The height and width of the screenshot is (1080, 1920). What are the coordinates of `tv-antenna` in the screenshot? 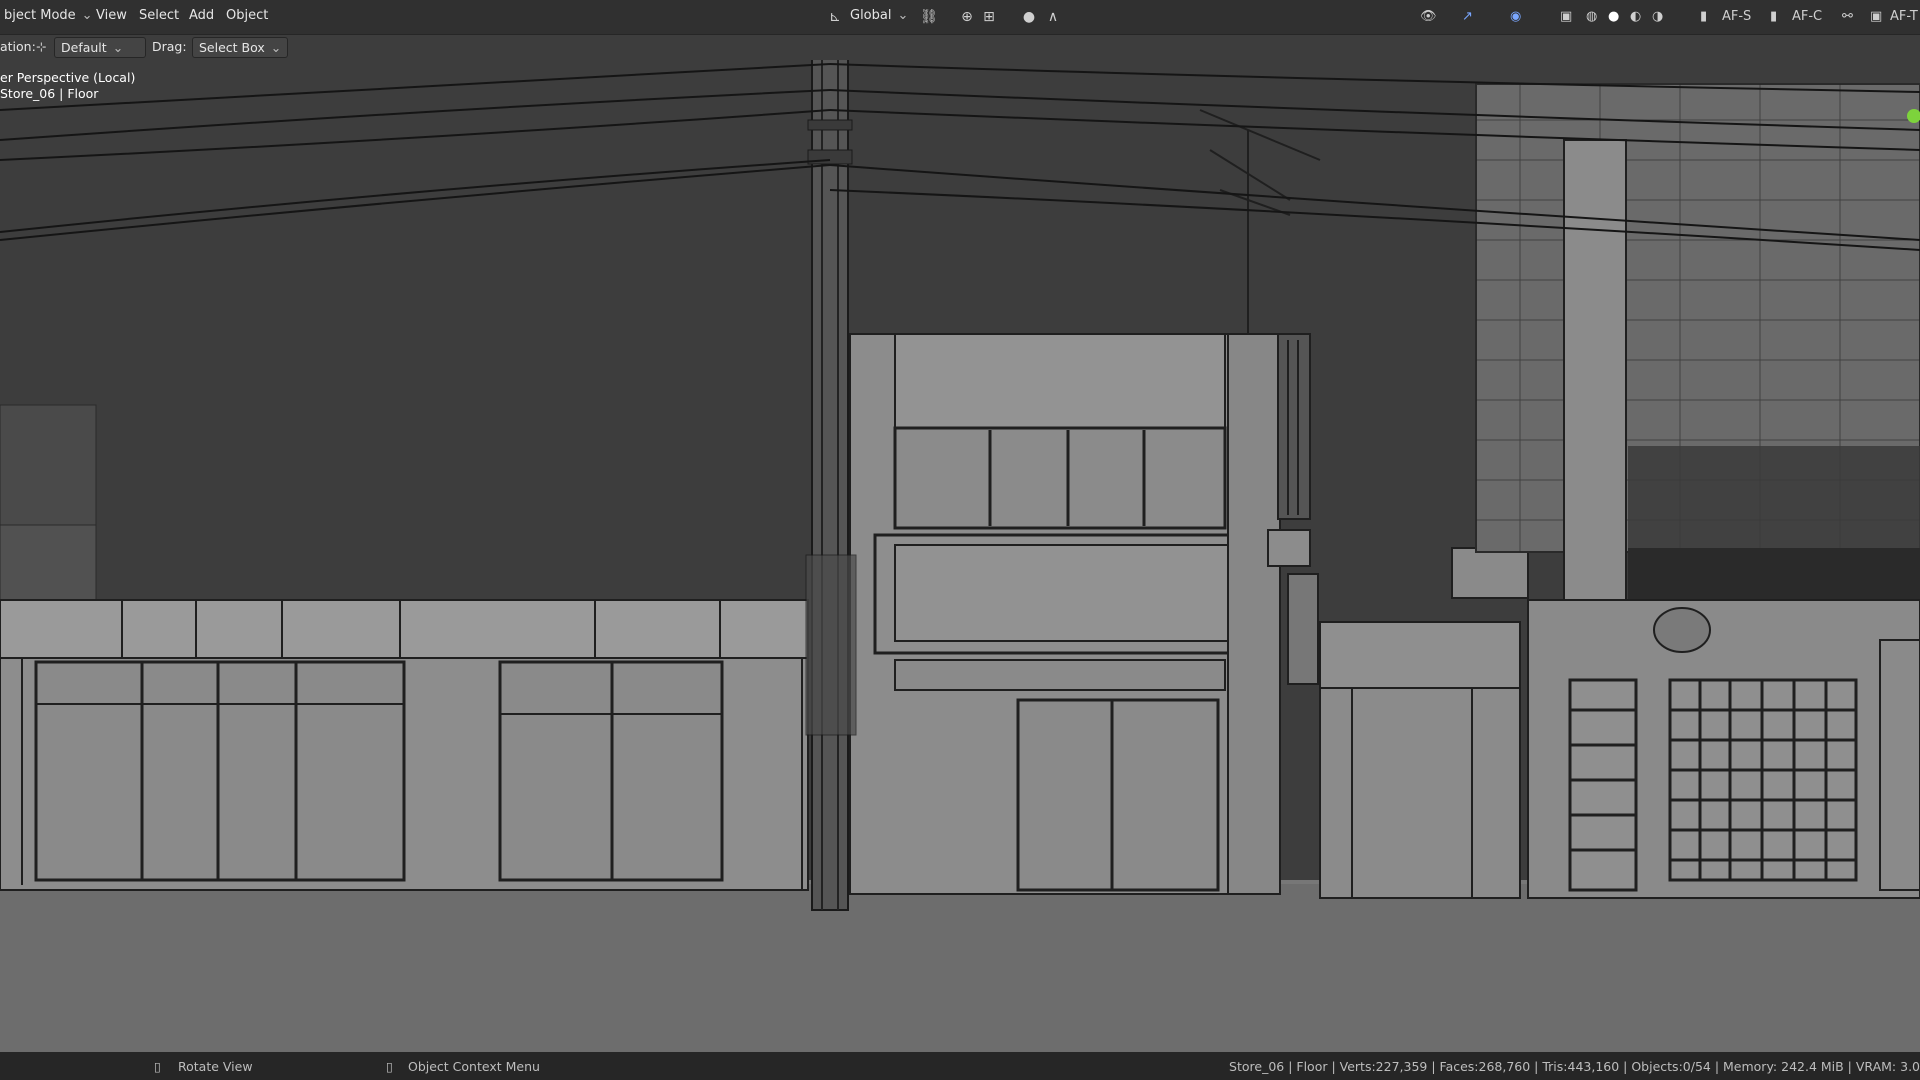 It's located at (1260, 221).